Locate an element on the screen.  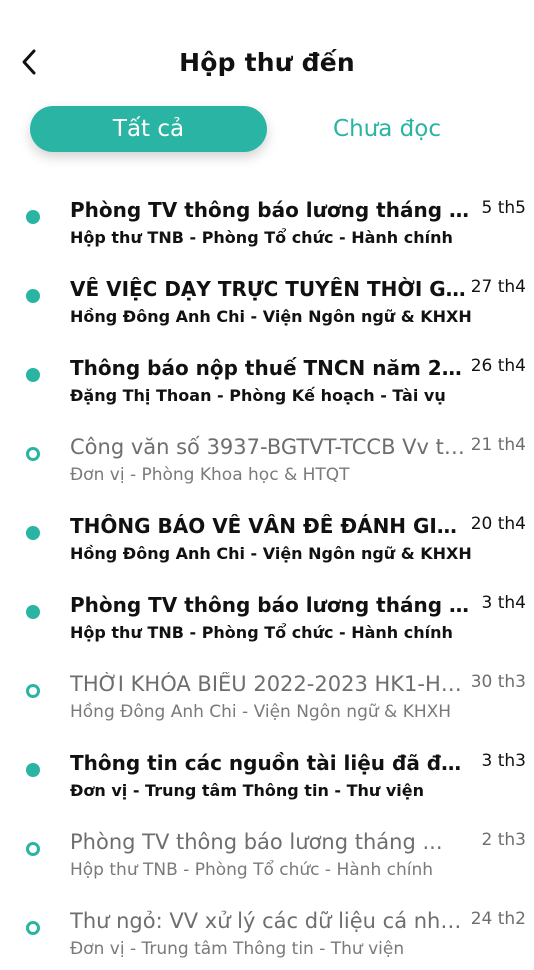
message-date: 26 th4 is located at coordinates (498, 366).